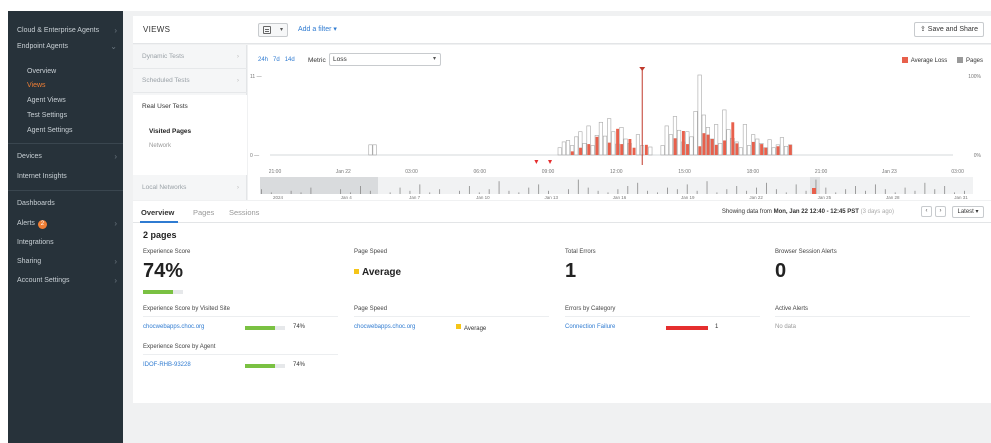  What do you see at coordinates (952, 29) in the screenshot?
I see `save-and-share-label: Save and Share` at bounding box center [952, 29].